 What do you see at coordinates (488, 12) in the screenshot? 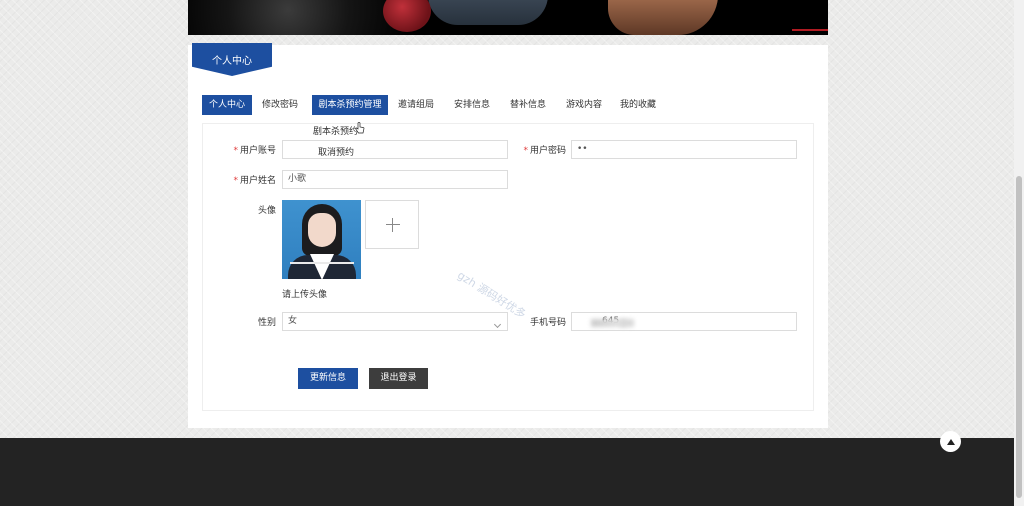
I see `banner-figure` at bounding box center [488, 12].